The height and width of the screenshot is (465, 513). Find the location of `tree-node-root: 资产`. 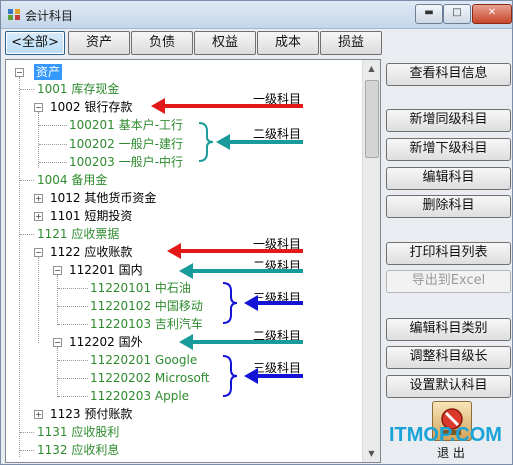

tree-node-root: 资产 is located at coordinates (48, 72).